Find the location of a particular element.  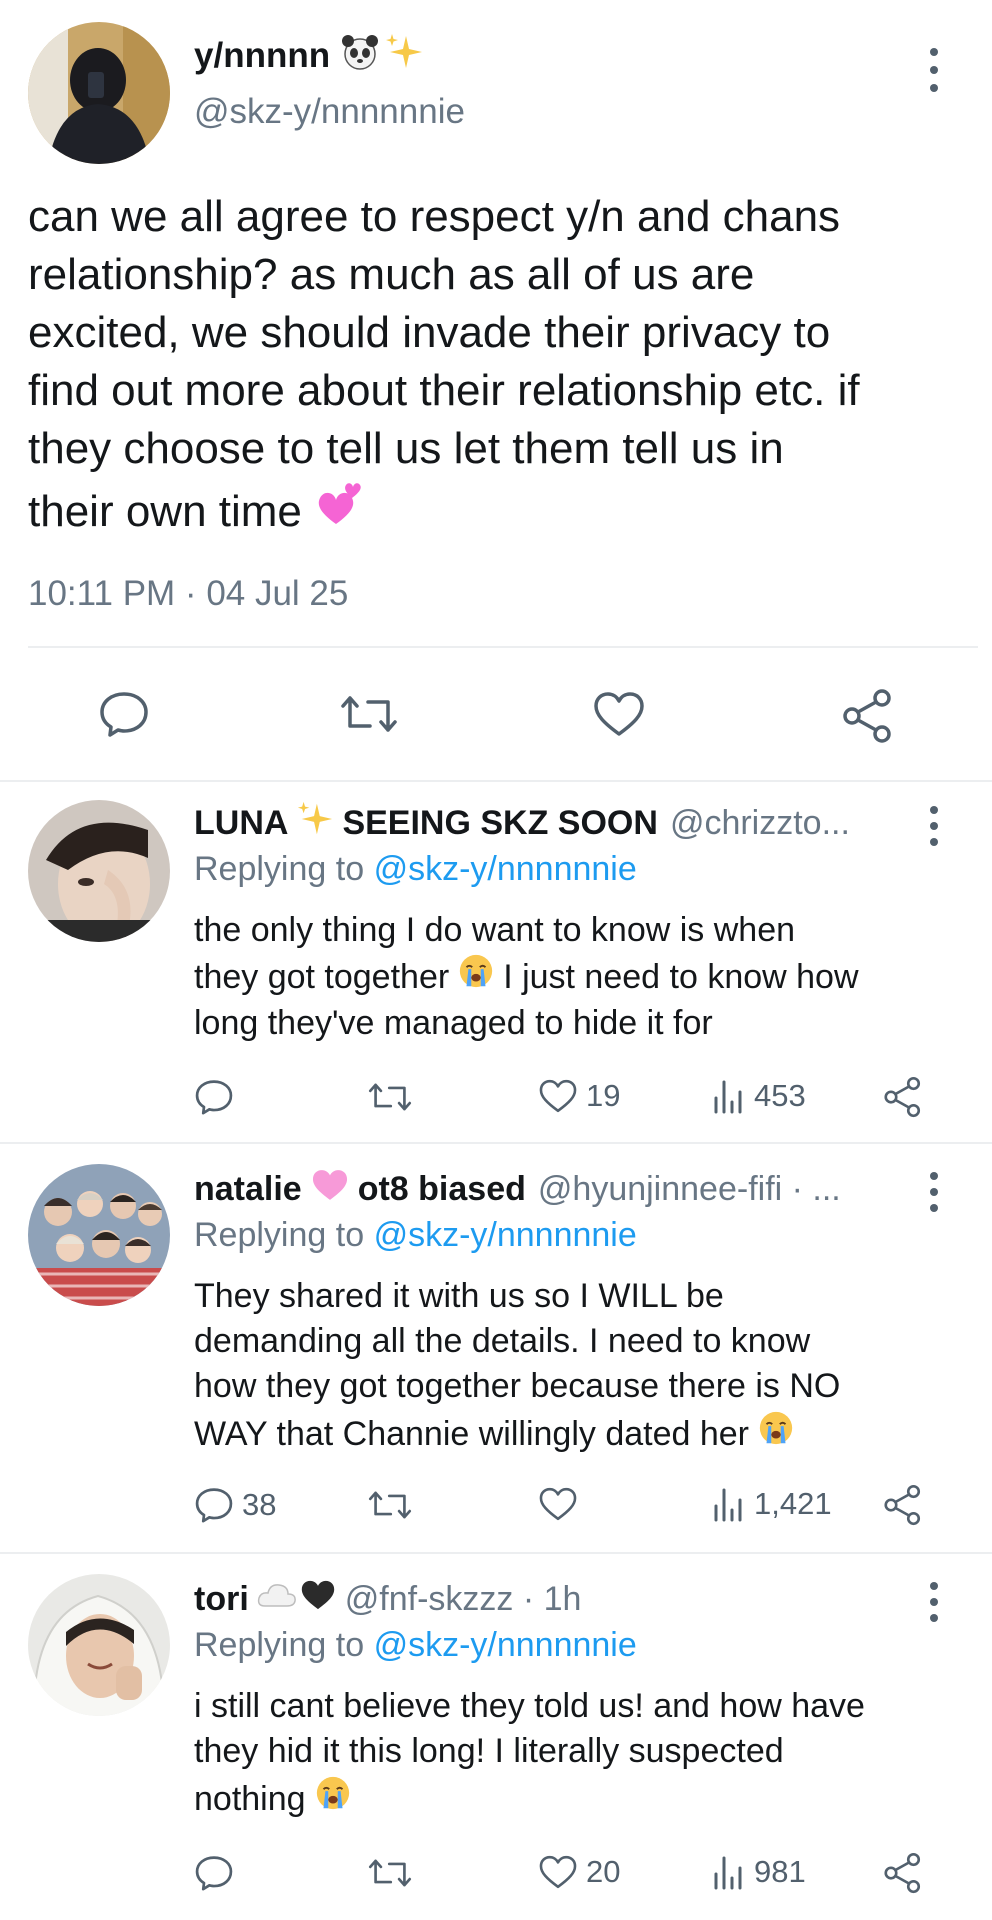

reply-1-like-button: 19 is located at coordinates (579, 1096).